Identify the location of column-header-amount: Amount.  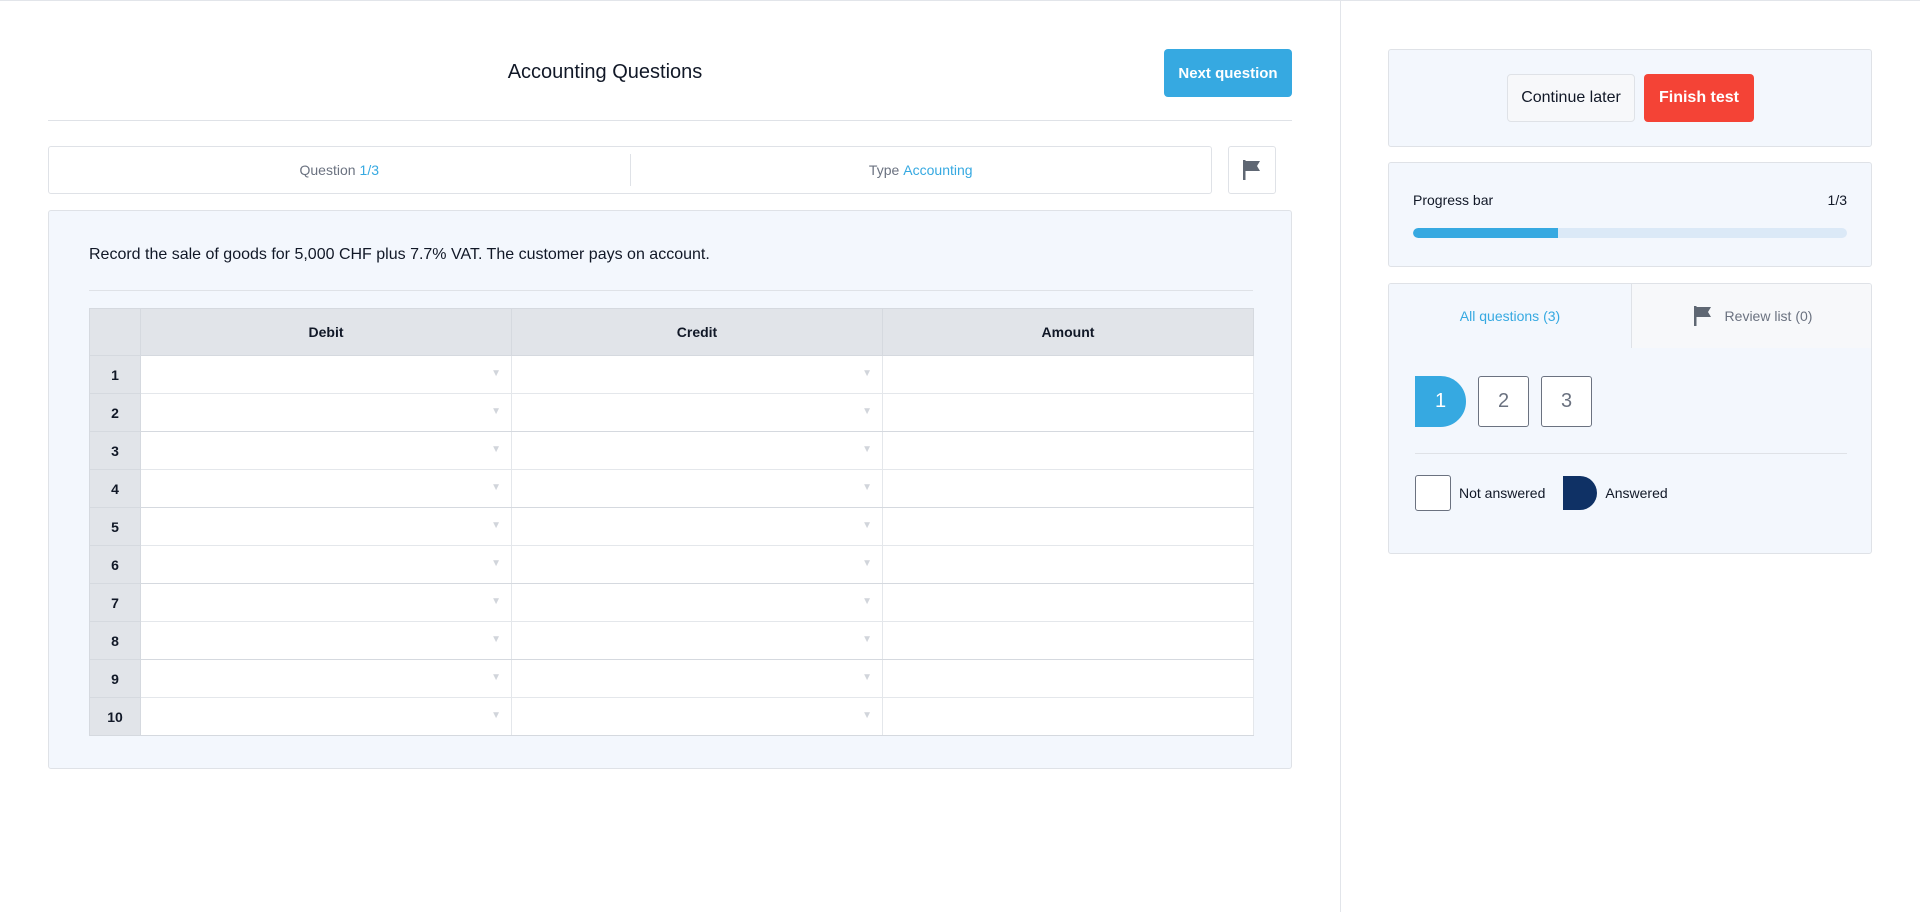
(1068, 332).